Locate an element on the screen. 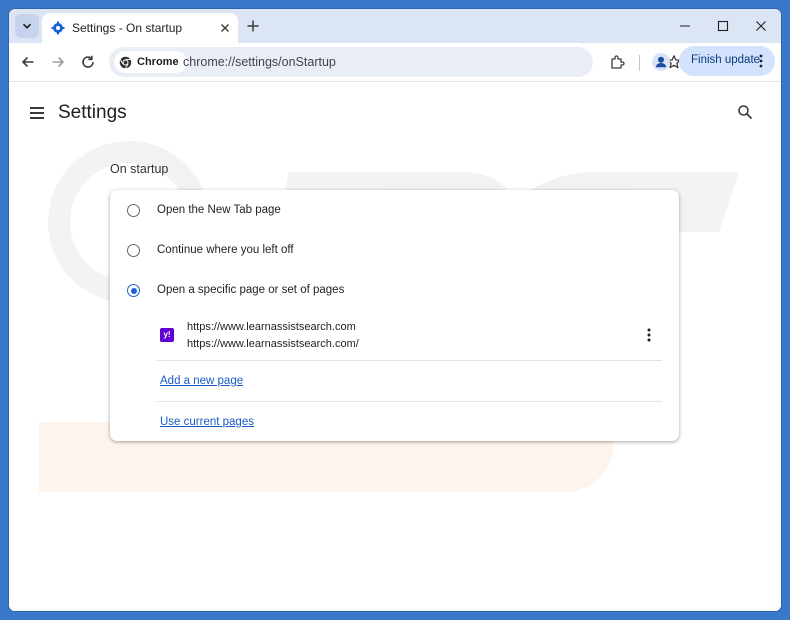 The width and height of the screenshot is (790, 620). startup-page-title: https://www.learnassistsearch.com is located at coordinates (271, 327).